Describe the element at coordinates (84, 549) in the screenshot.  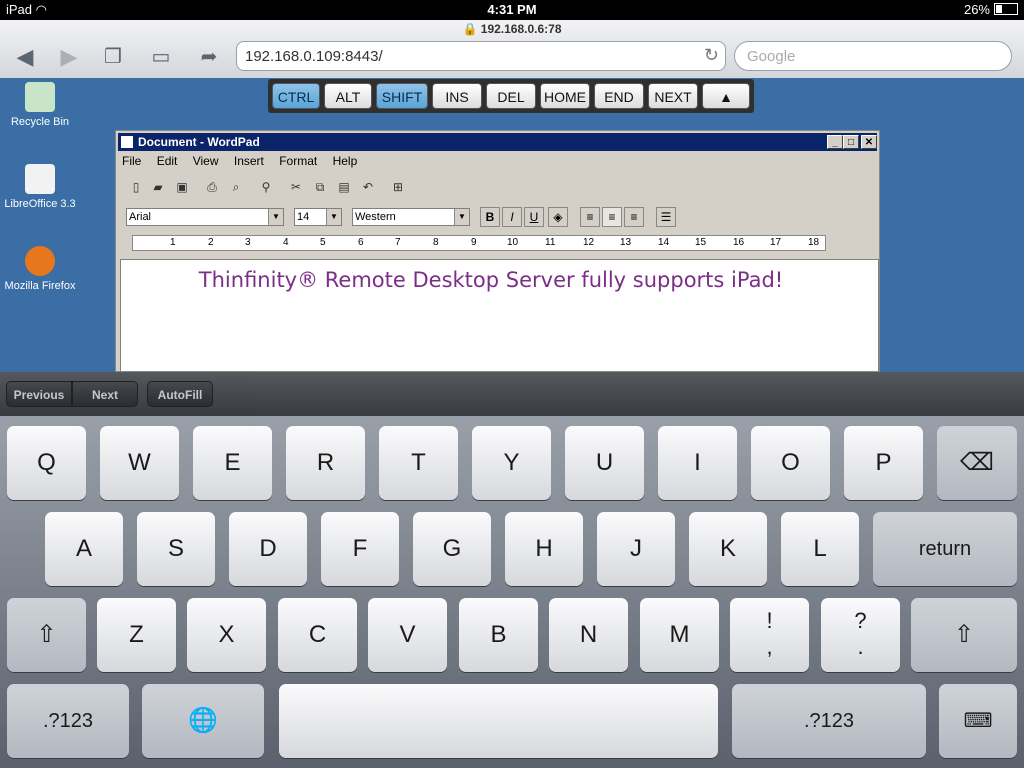
I see `key-a: A` at that location.